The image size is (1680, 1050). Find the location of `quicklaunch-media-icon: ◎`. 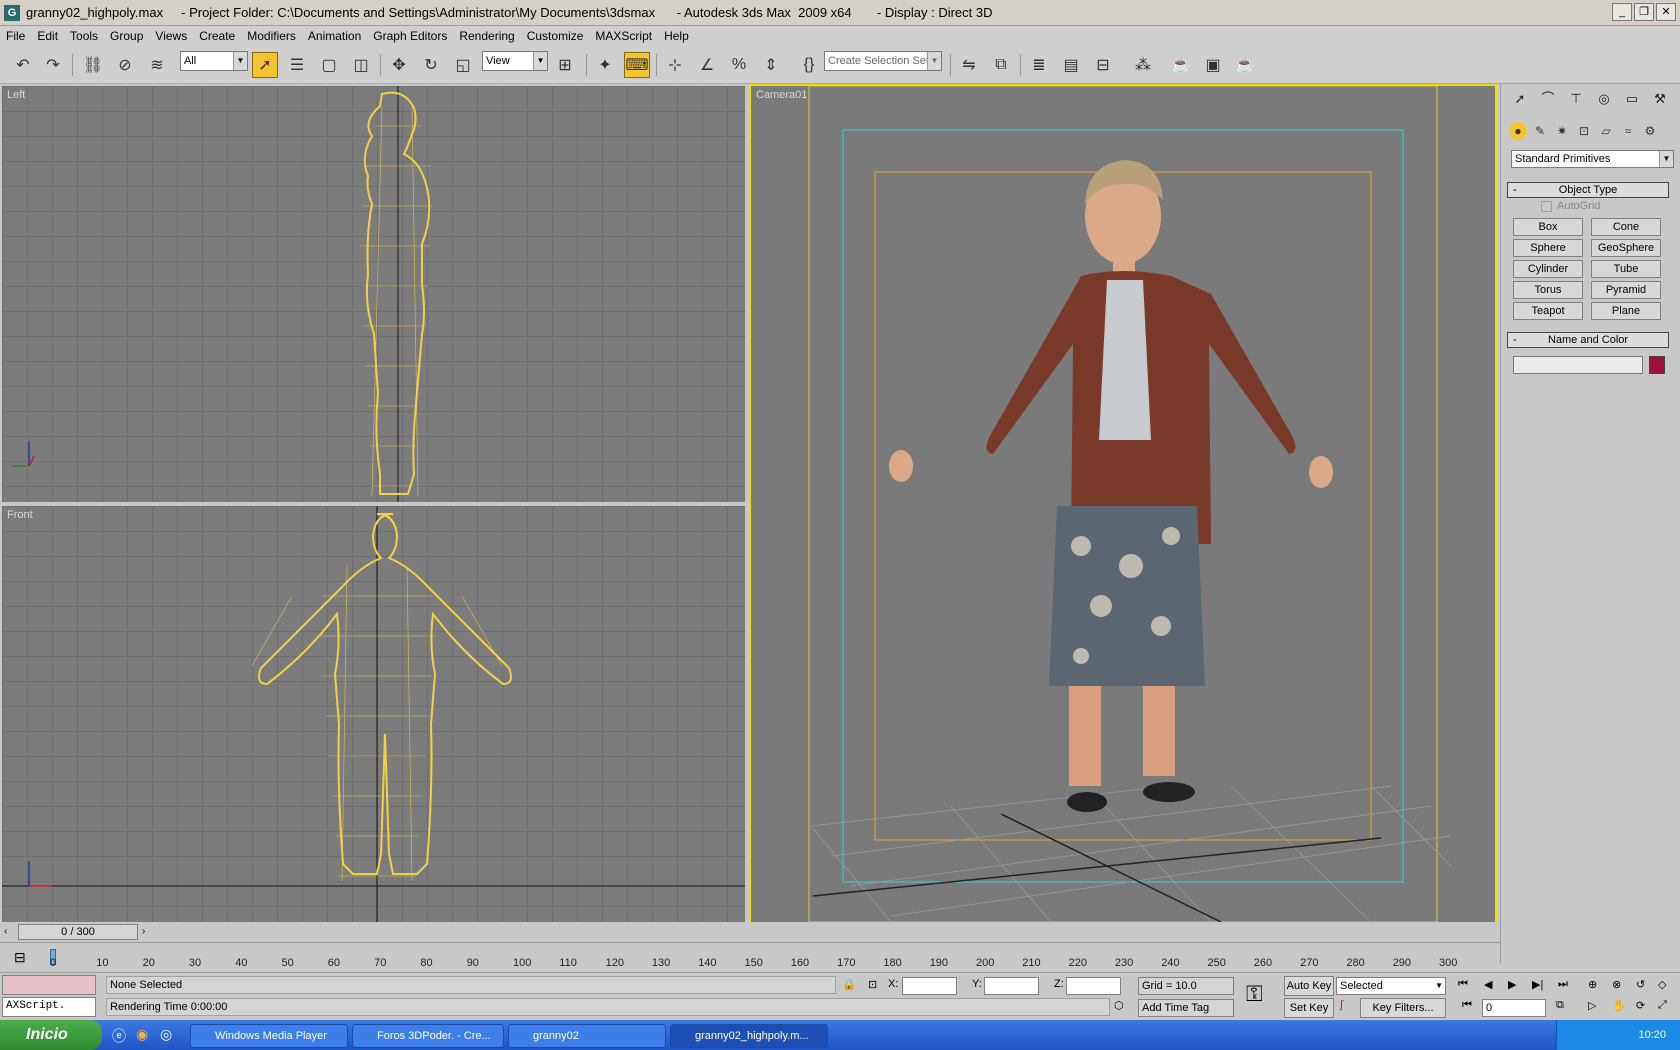

quicklaunch-media-icon: ◎ is located at coordinates (166, 1034).